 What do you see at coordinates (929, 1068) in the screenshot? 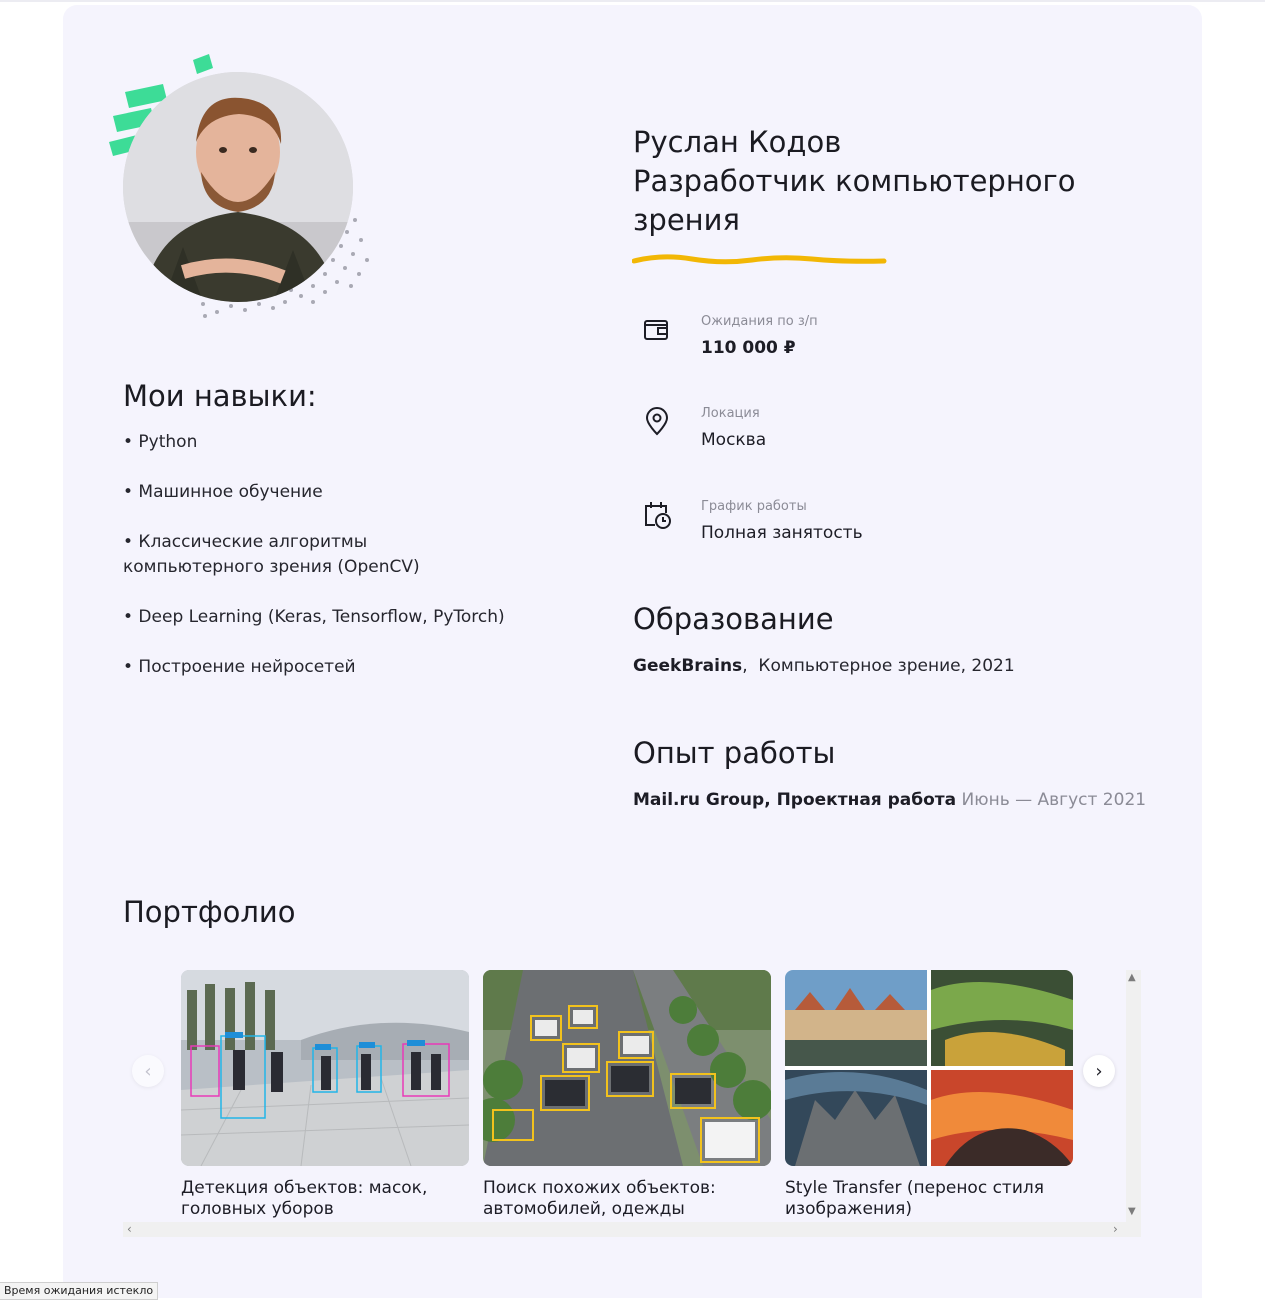
I see `portfolio-image-style-transfer` at bounding box center [929, 1068].